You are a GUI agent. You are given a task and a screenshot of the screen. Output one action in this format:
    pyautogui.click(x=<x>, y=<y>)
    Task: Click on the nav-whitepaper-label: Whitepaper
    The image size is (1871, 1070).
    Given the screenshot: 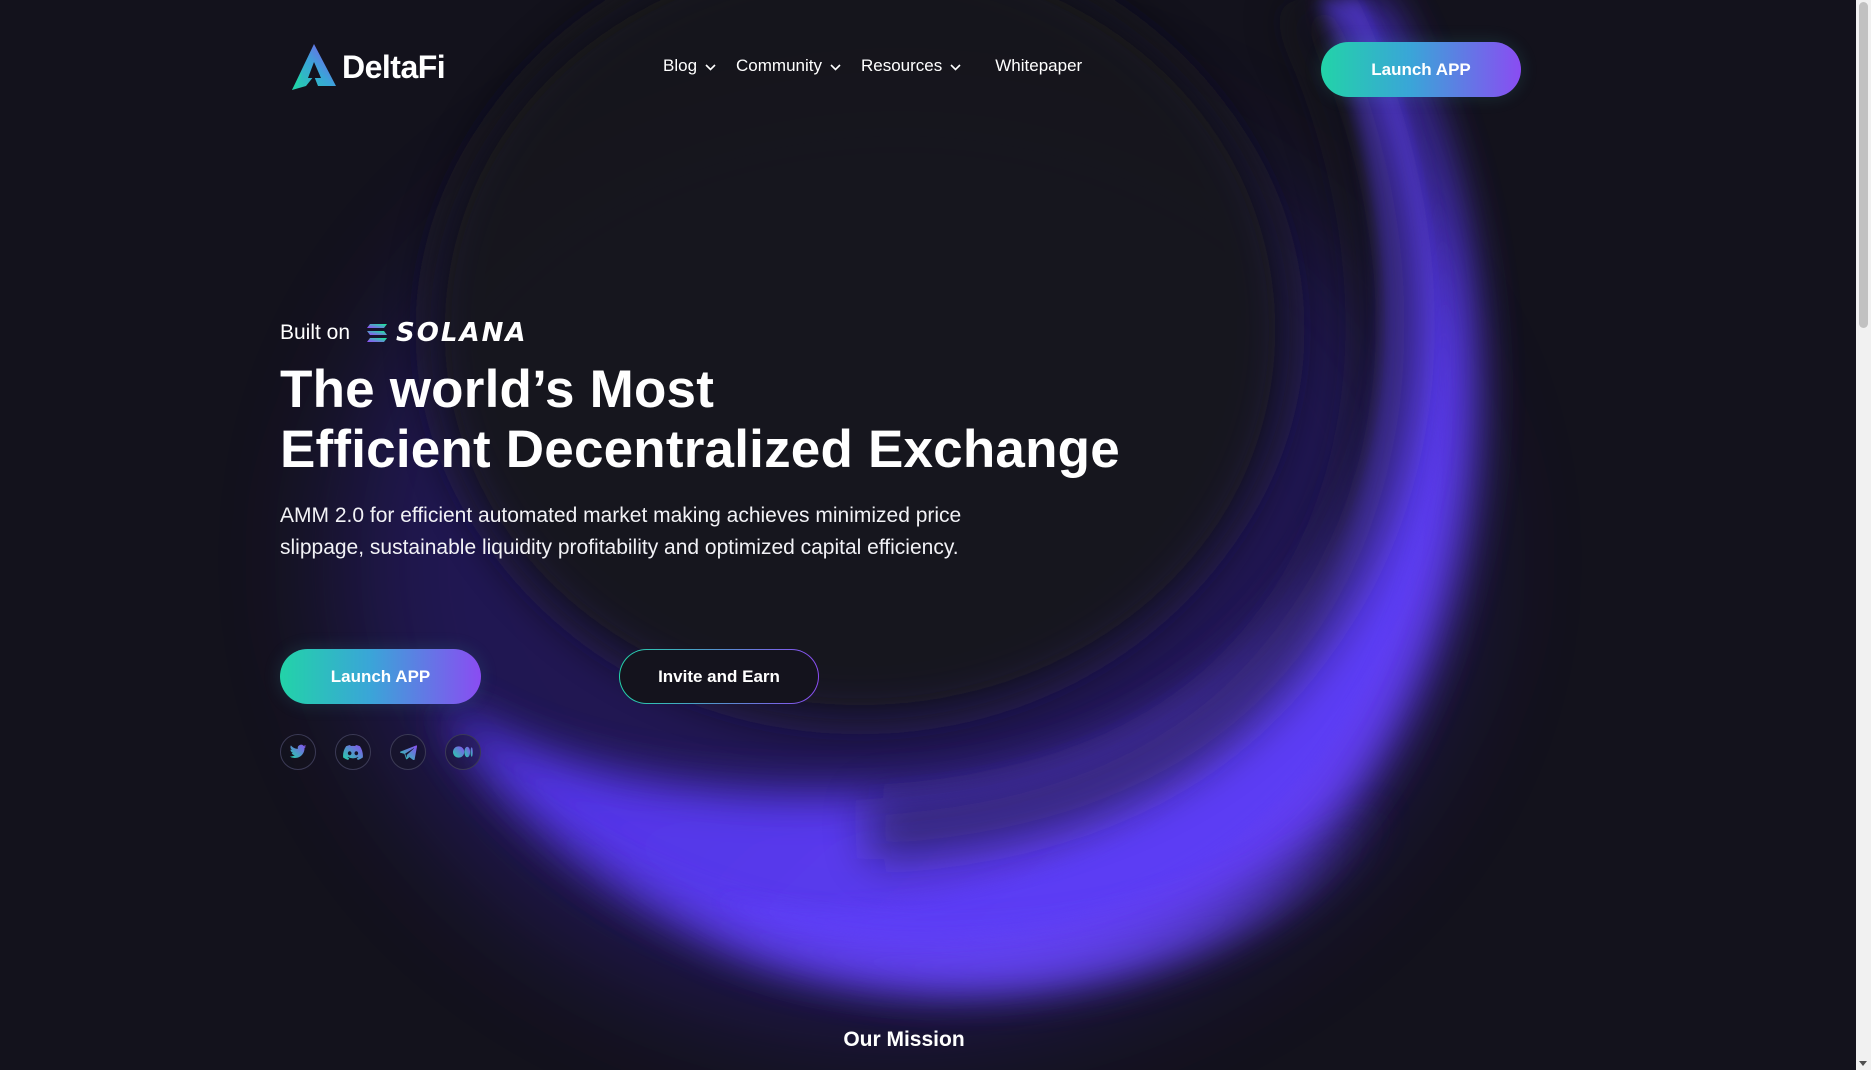 What is the action you would take?
    pyautogui.click(x=1039, y=65)
    